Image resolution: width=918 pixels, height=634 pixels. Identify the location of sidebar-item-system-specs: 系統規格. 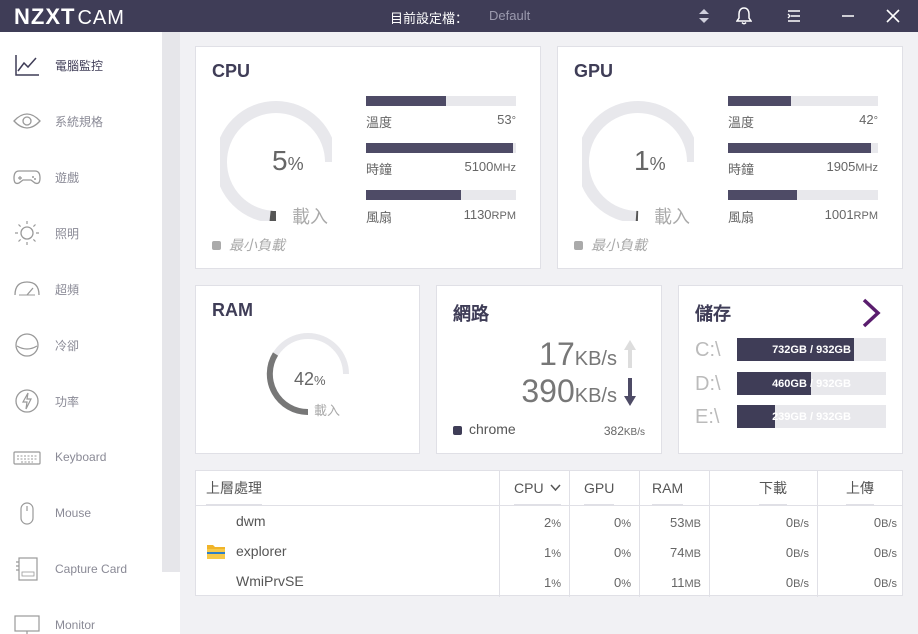
(80, 121).